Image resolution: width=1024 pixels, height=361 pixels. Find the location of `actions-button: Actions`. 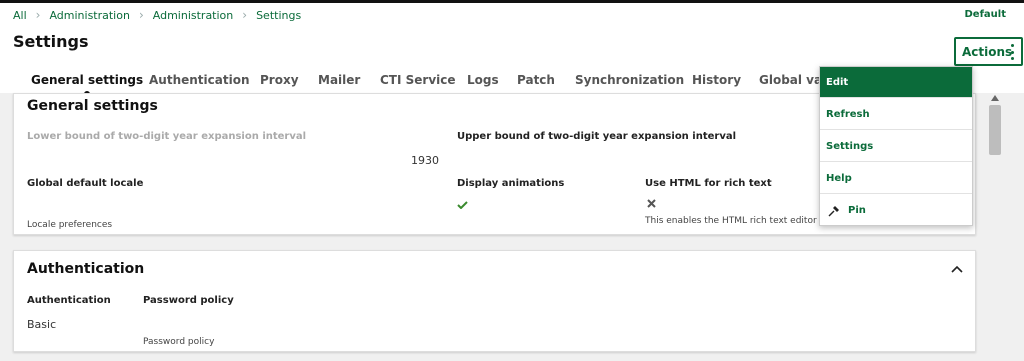

actions-button: Actions is located at coordinates (988, 51).